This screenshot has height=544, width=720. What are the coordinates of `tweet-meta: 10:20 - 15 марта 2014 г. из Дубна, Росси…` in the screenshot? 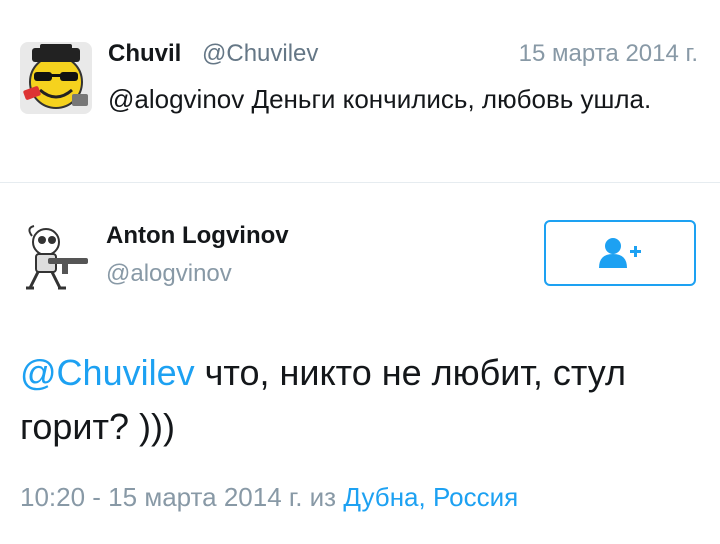 It's located at (269, 497).